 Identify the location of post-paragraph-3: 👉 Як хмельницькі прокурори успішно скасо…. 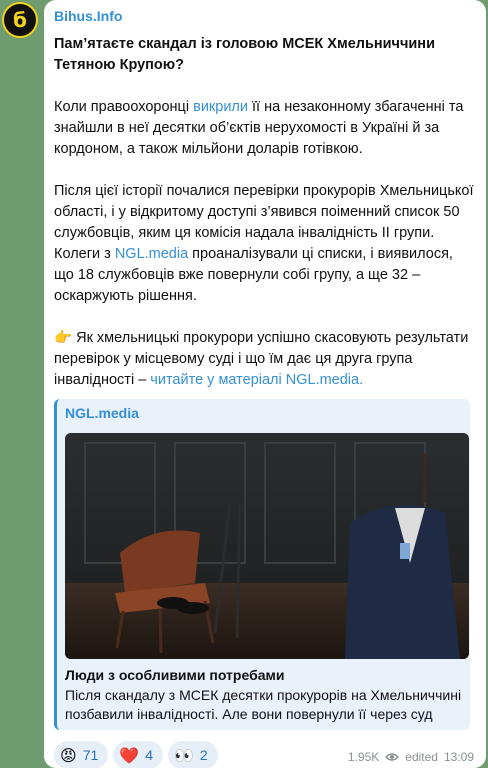
(264, 359).